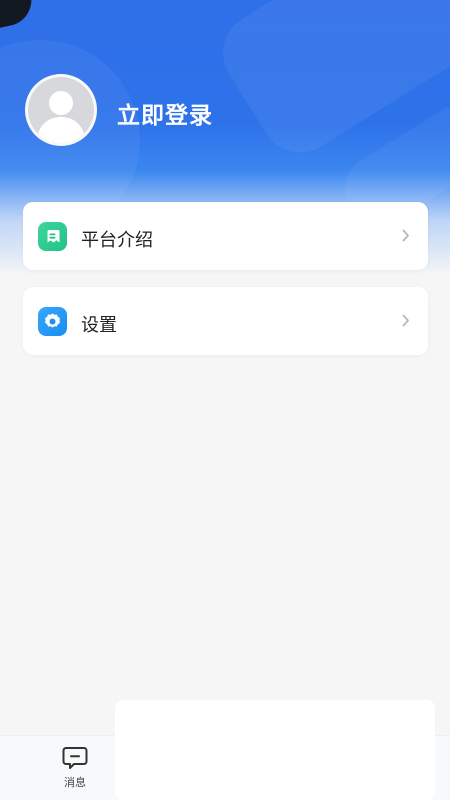  Describe the element at coordinates (225, 321) in the screenshot. I see `menu-item-settings: 设置` at that location.